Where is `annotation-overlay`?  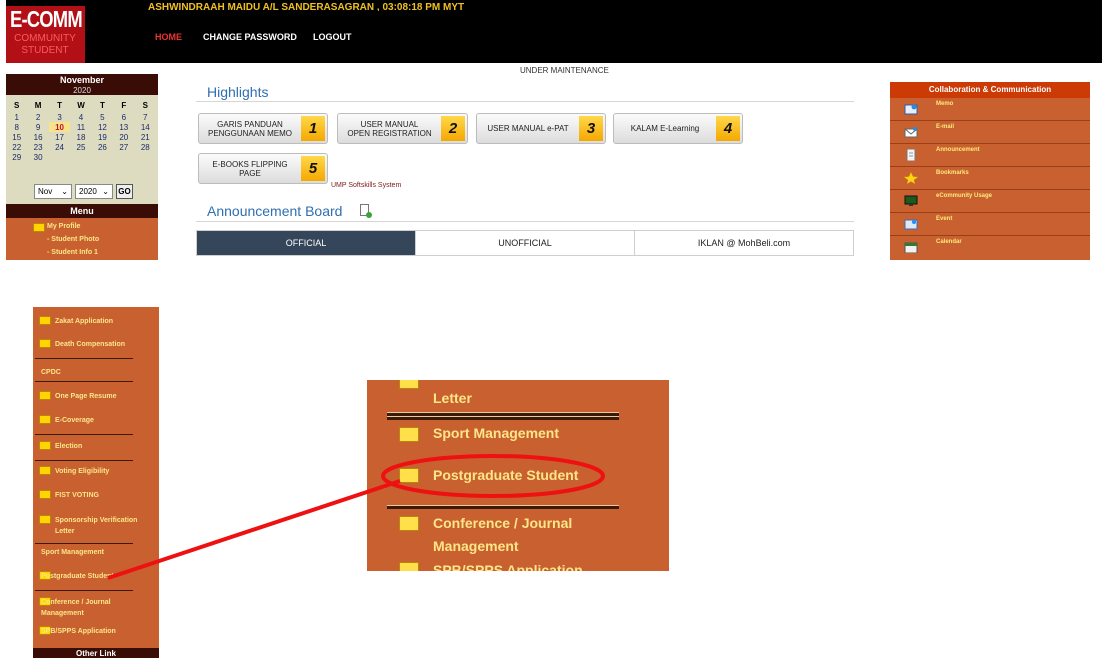 annotation-overlay is located at coordinates (356, 517).